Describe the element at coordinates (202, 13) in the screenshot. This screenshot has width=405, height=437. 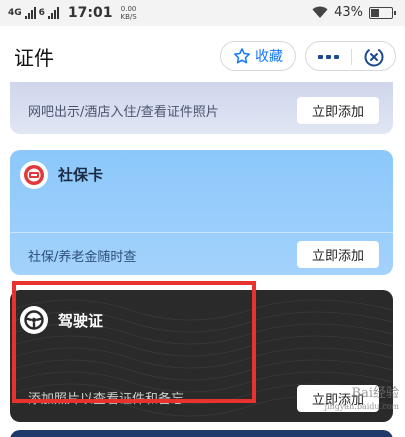
I see `status-bar: 4G 6 17:01 0.00 KB/S 43%` at that location.